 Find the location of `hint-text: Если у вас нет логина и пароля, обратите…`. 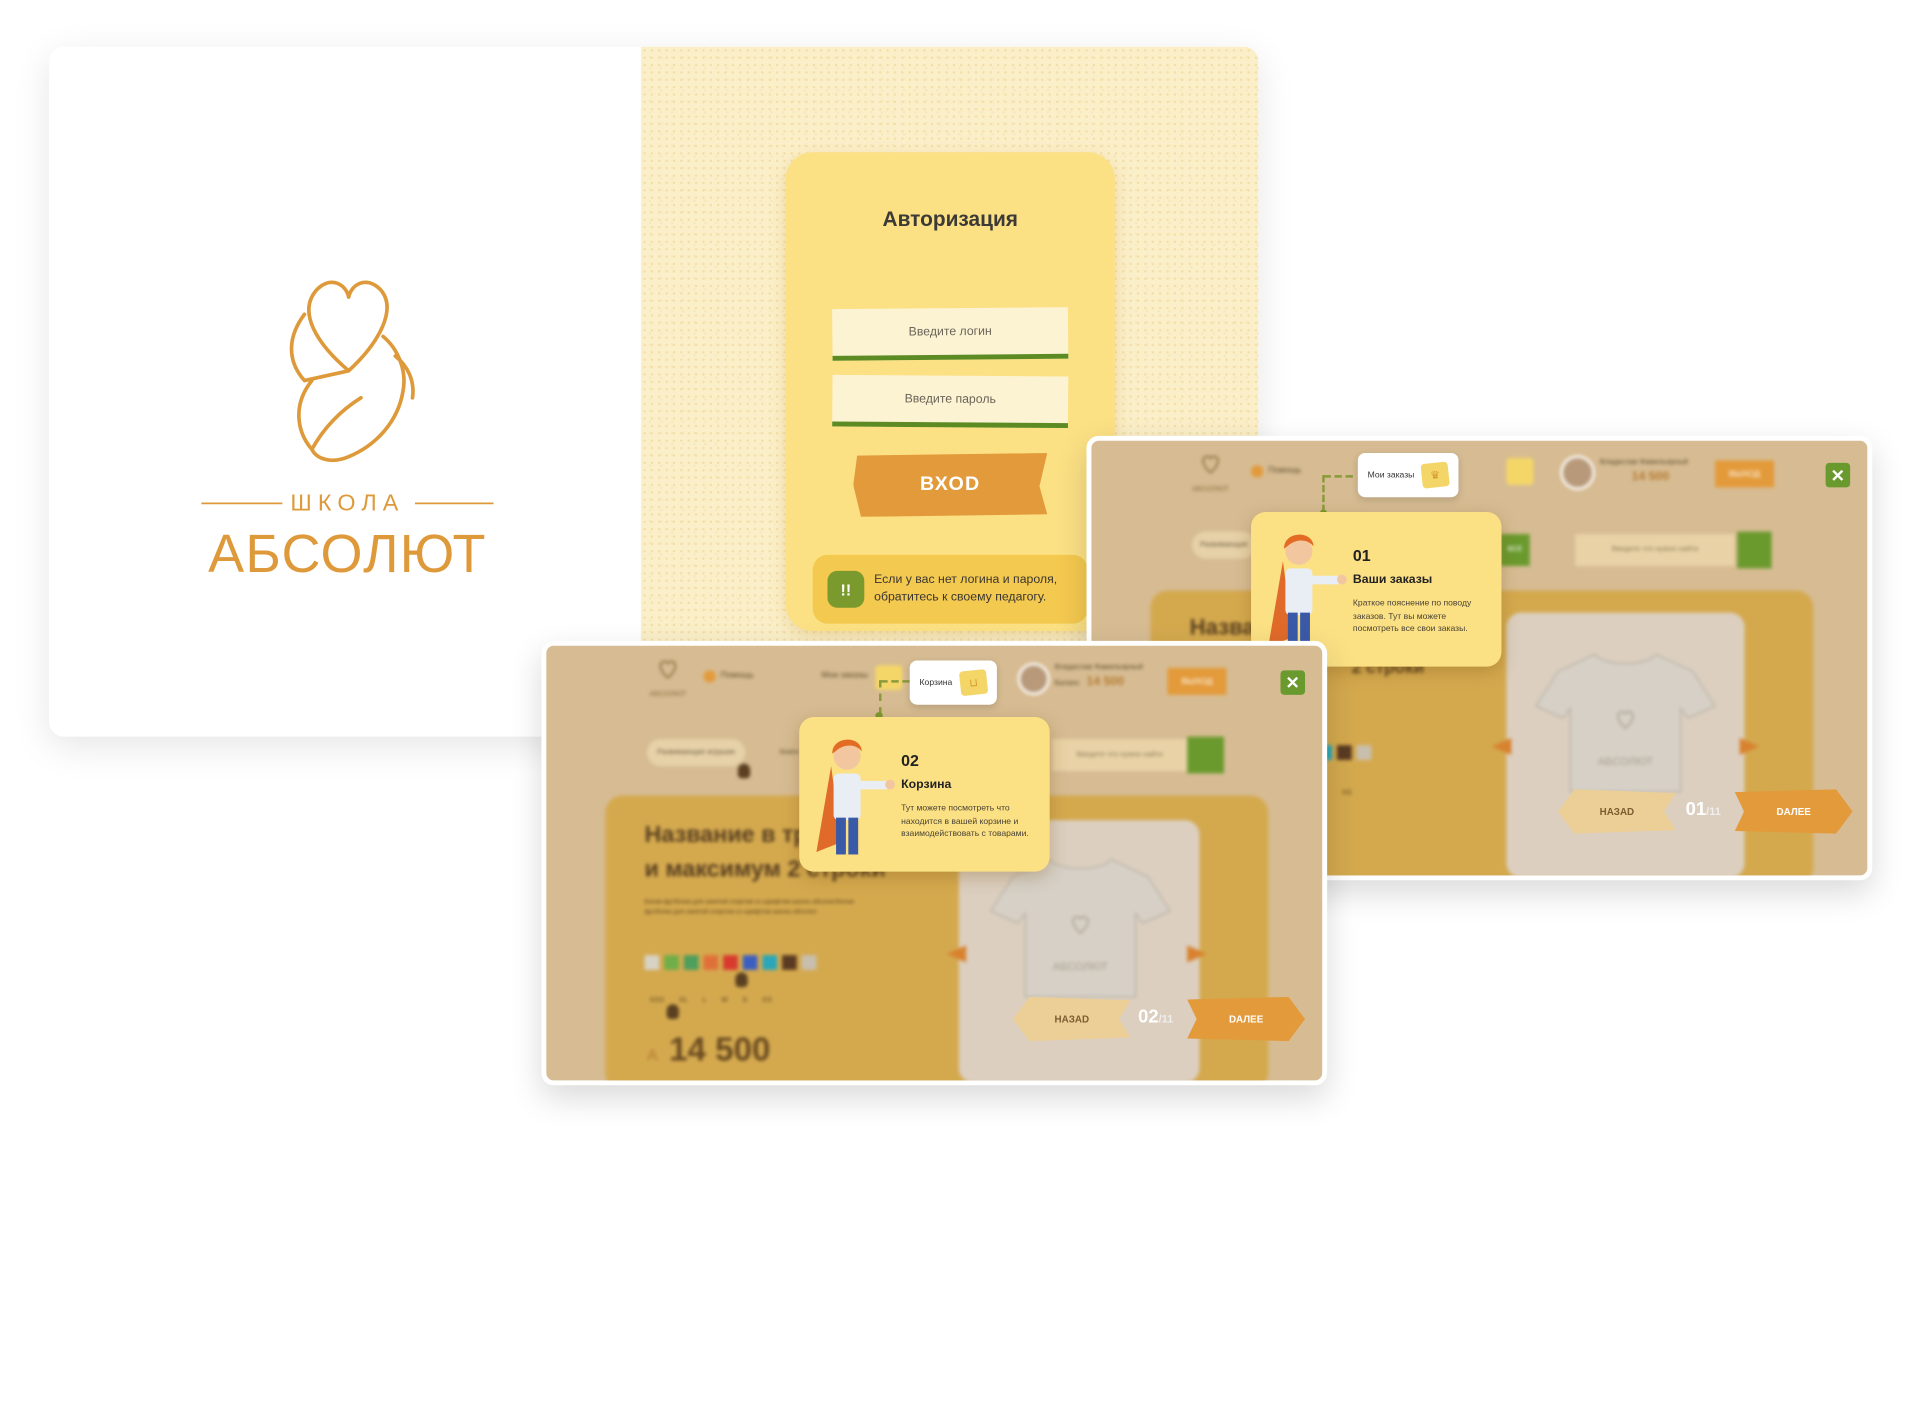

hint-text: Если у вас нет логина и пароля, обратите… is located at coordinates (965, 589).